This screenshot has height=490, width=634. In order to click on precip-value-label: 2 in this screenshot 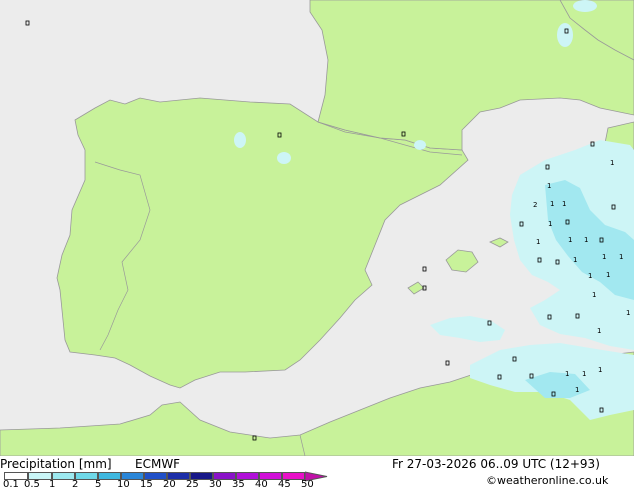, I will do `click(535, 205)`.